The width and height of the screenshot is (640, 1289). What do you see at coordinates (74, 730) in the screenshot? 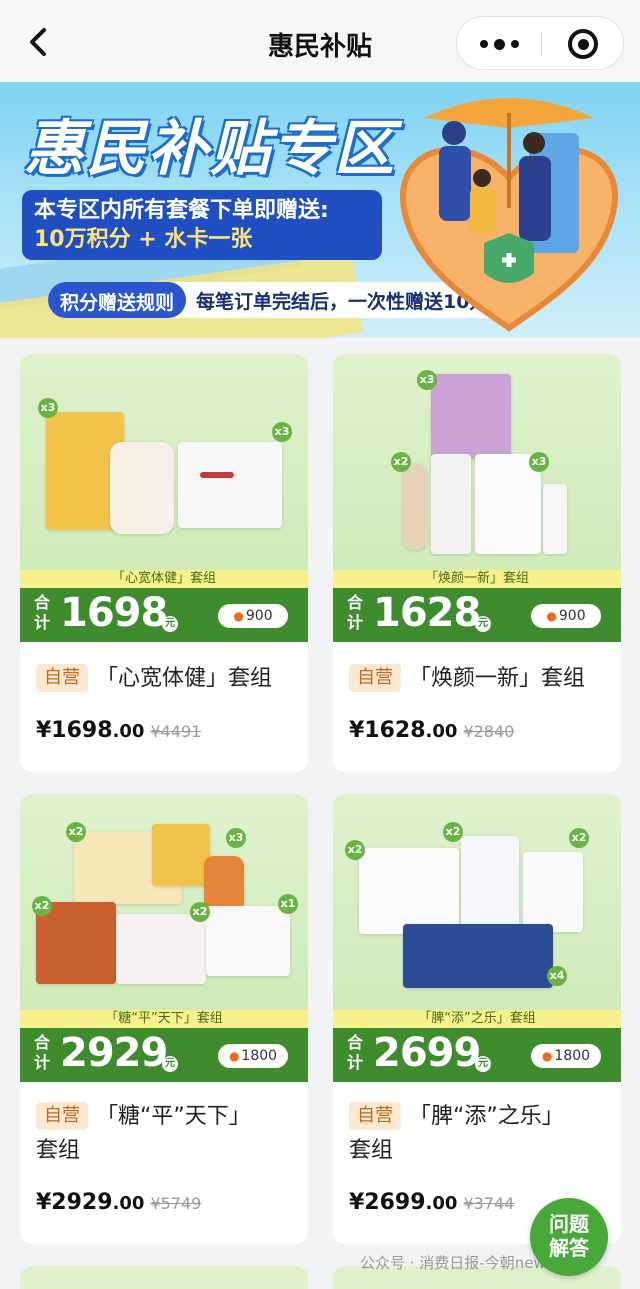
I see `price-integer: ¥1698` at bounding box center [74, 730].